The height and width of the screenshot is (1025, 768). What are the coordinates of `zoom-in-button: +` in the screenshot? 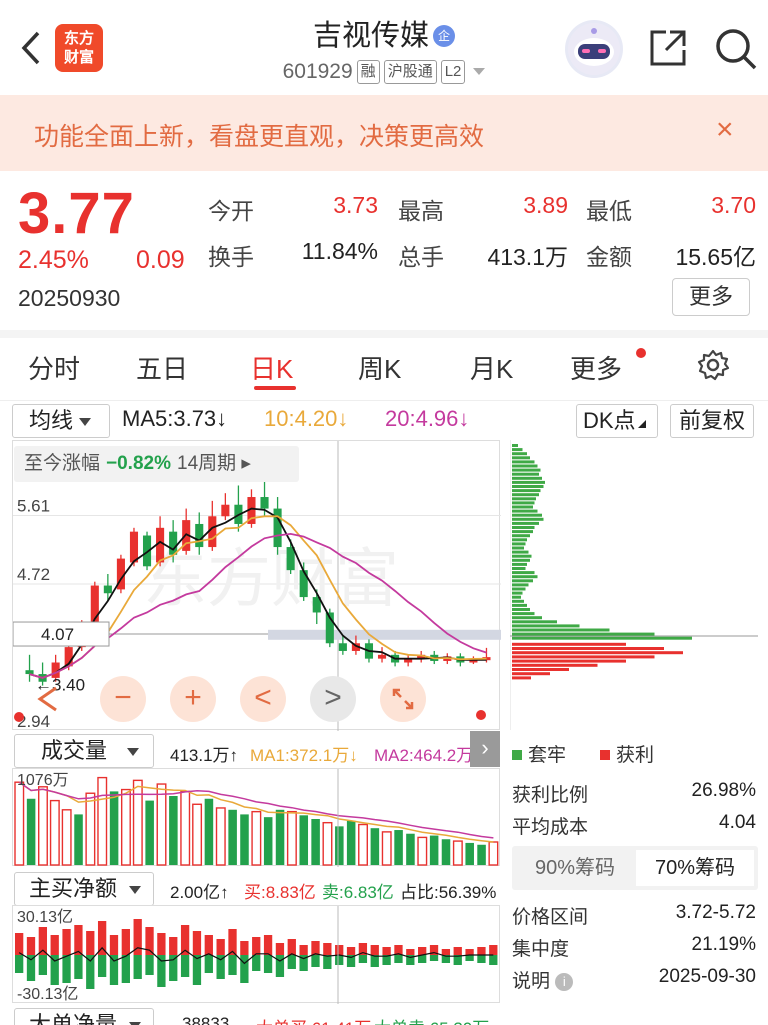 It's located at (193, 699).